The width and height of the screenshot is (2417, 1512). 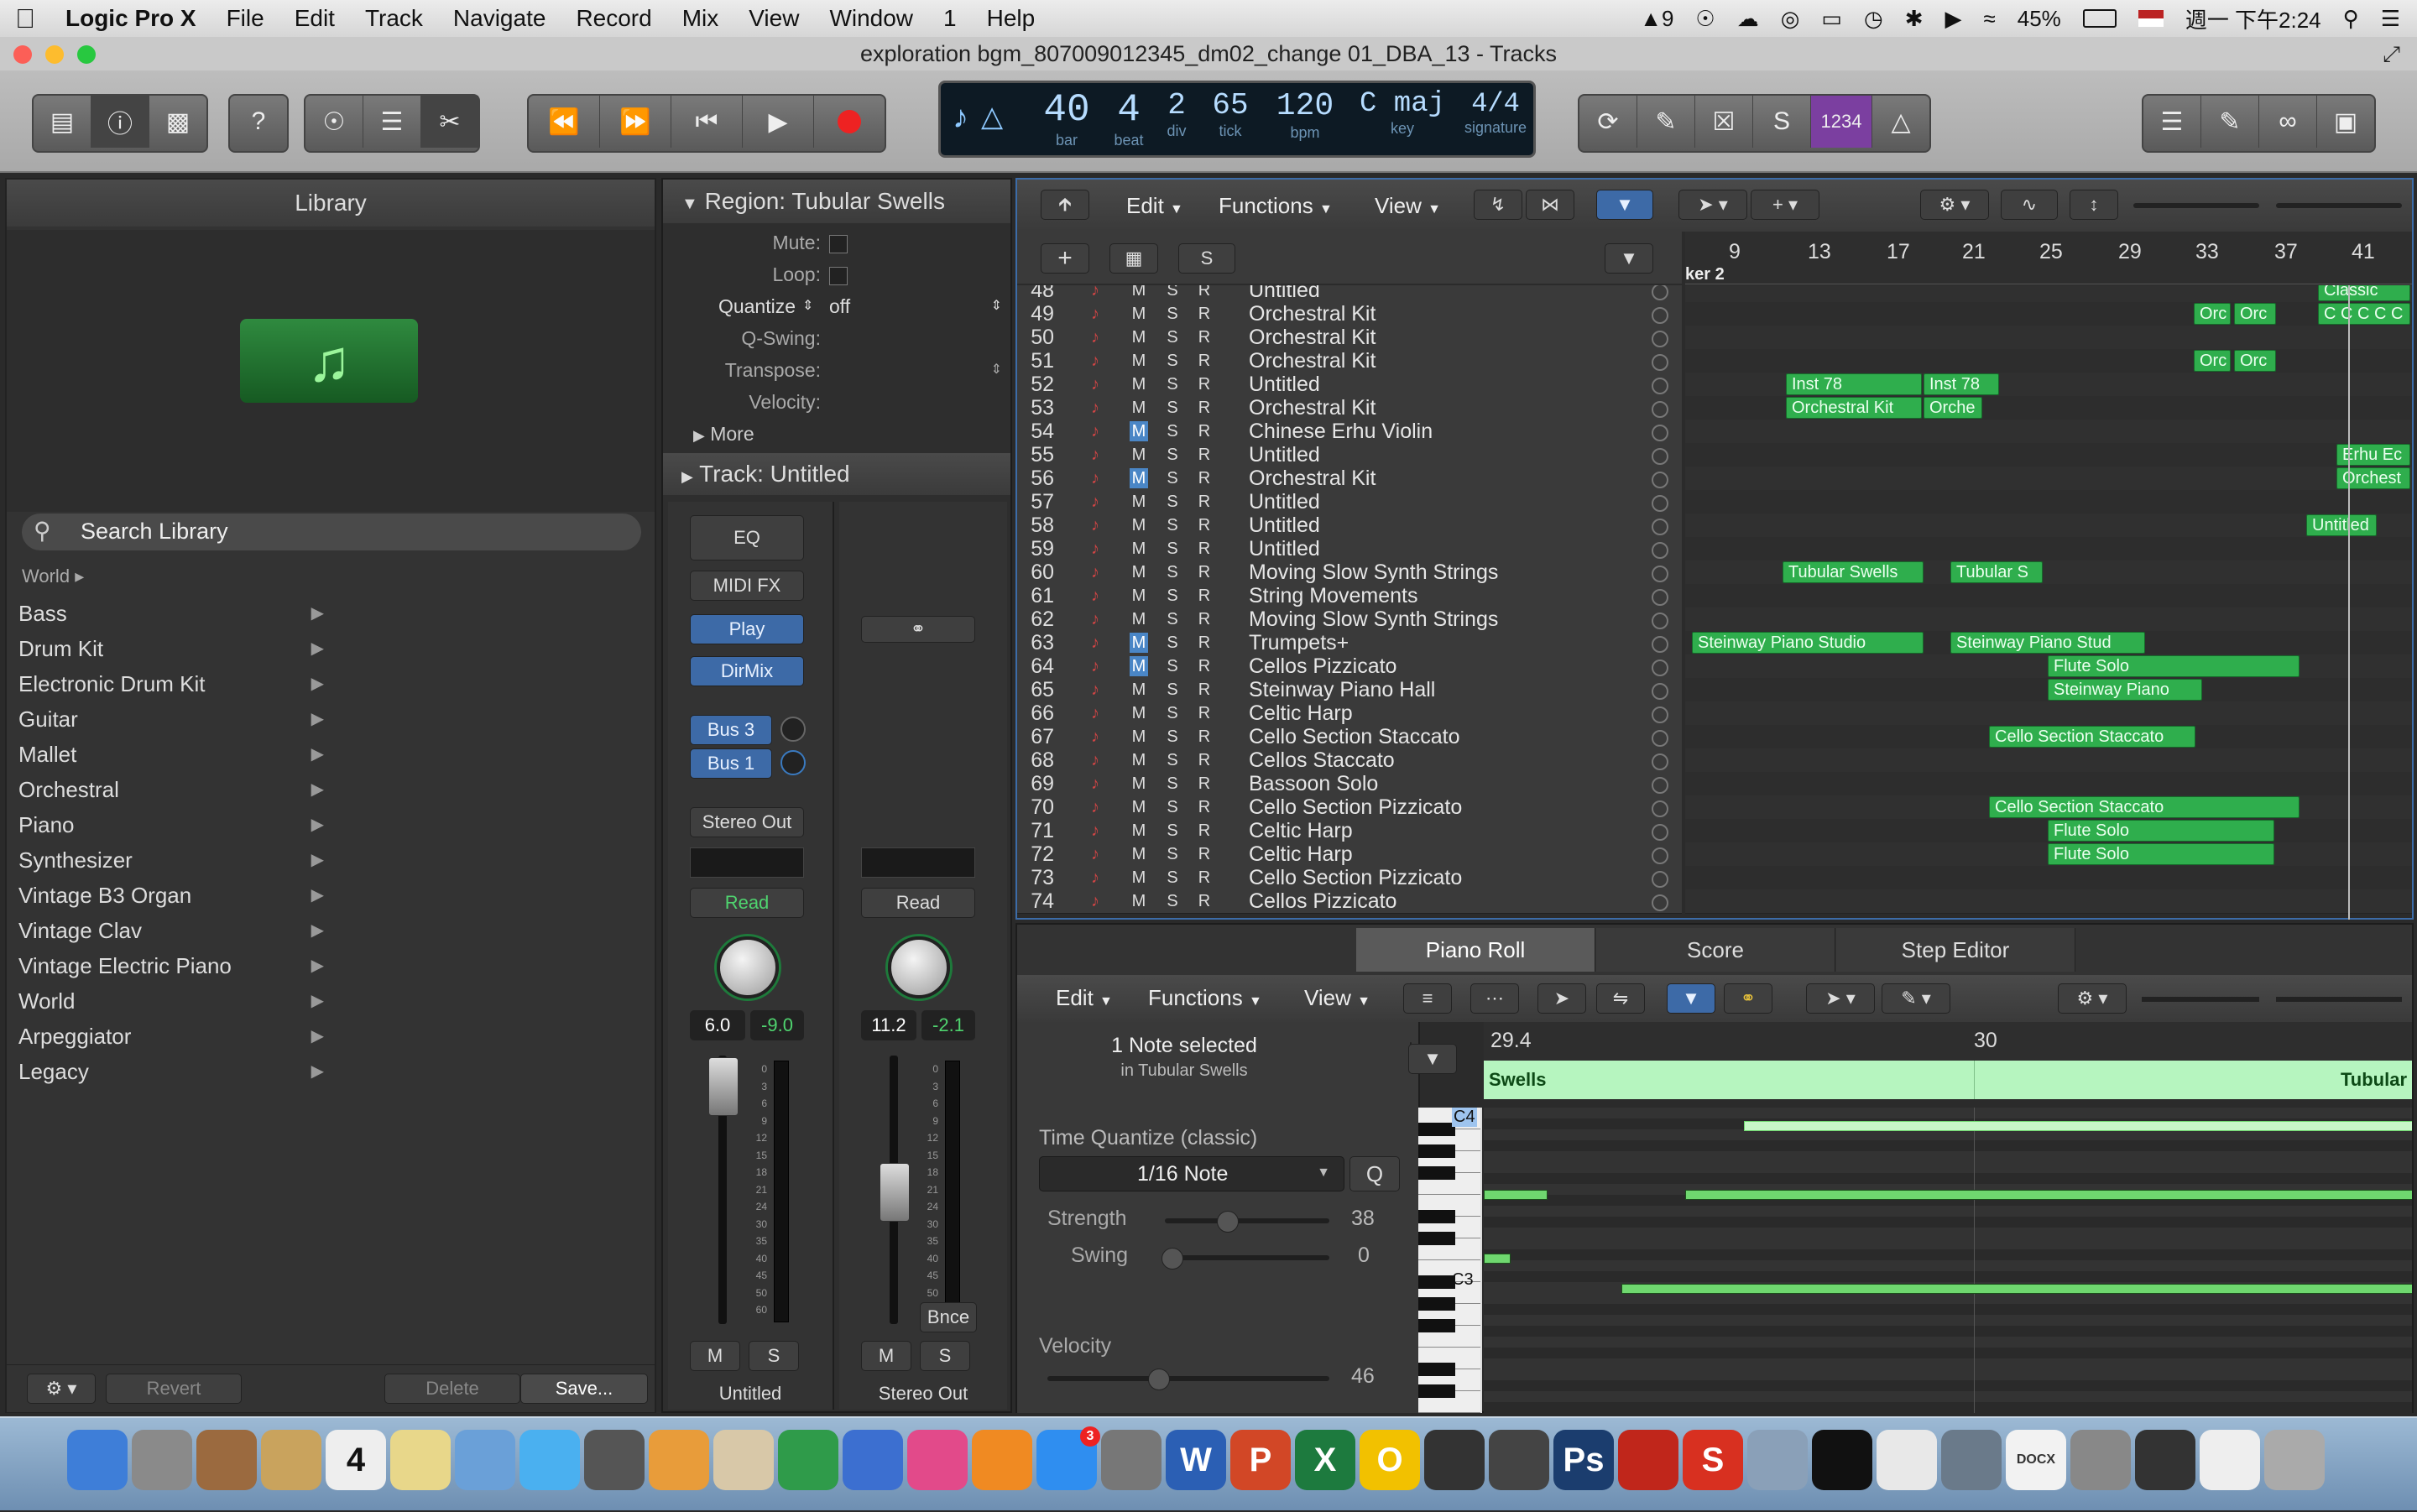 I want to click on quantize-row: Quantize ⇕ off ⇕, so click(x=836, y=306).